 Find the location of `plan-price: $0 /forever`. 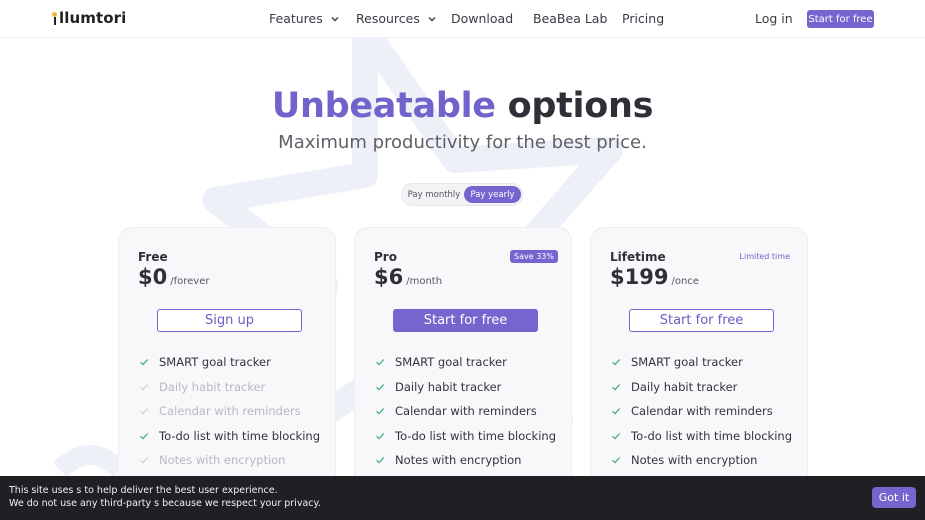

plan-price: $0 /forever is located at coordinates (173, 277).